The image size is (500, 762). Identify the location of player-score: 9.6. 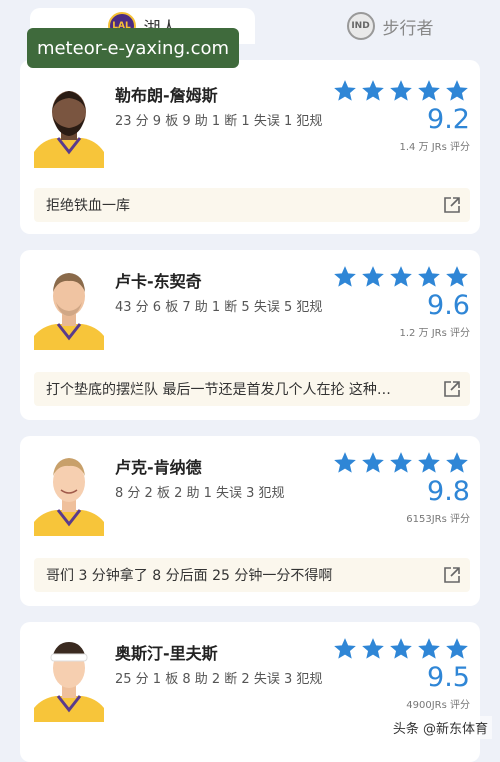
(448, 305).